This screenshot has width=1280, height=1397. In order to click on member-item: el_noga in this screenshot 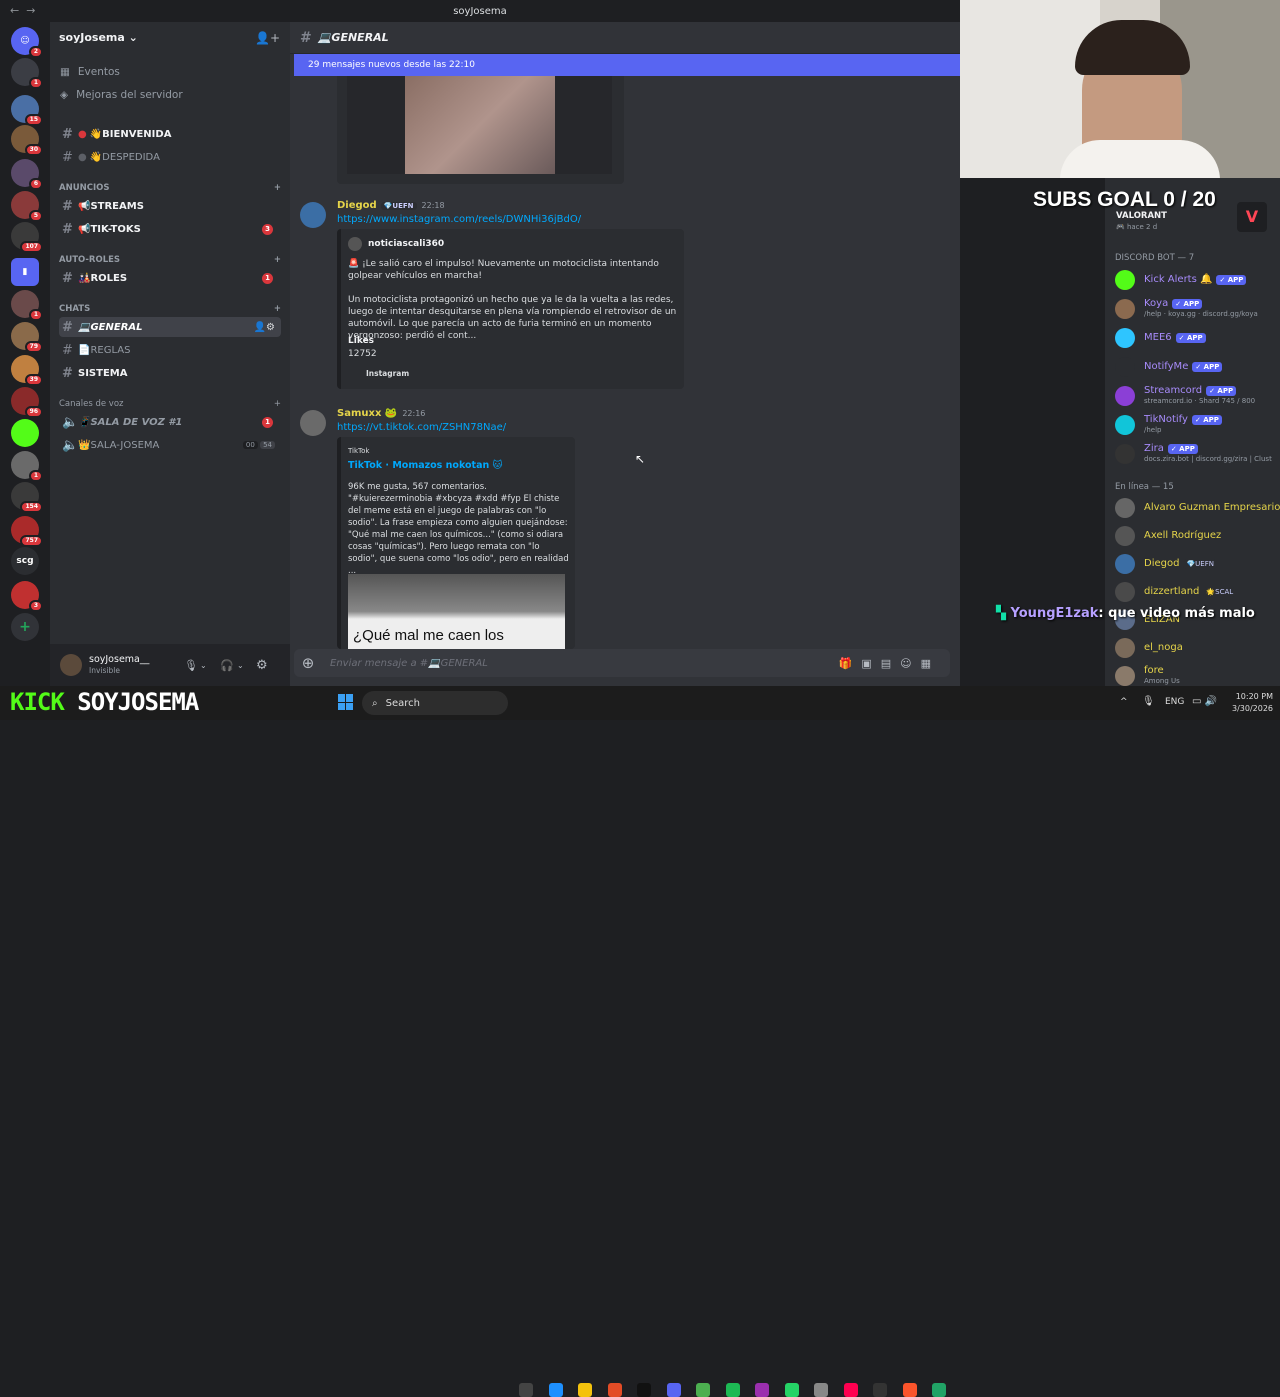, I will do `click(1197, 648)`.